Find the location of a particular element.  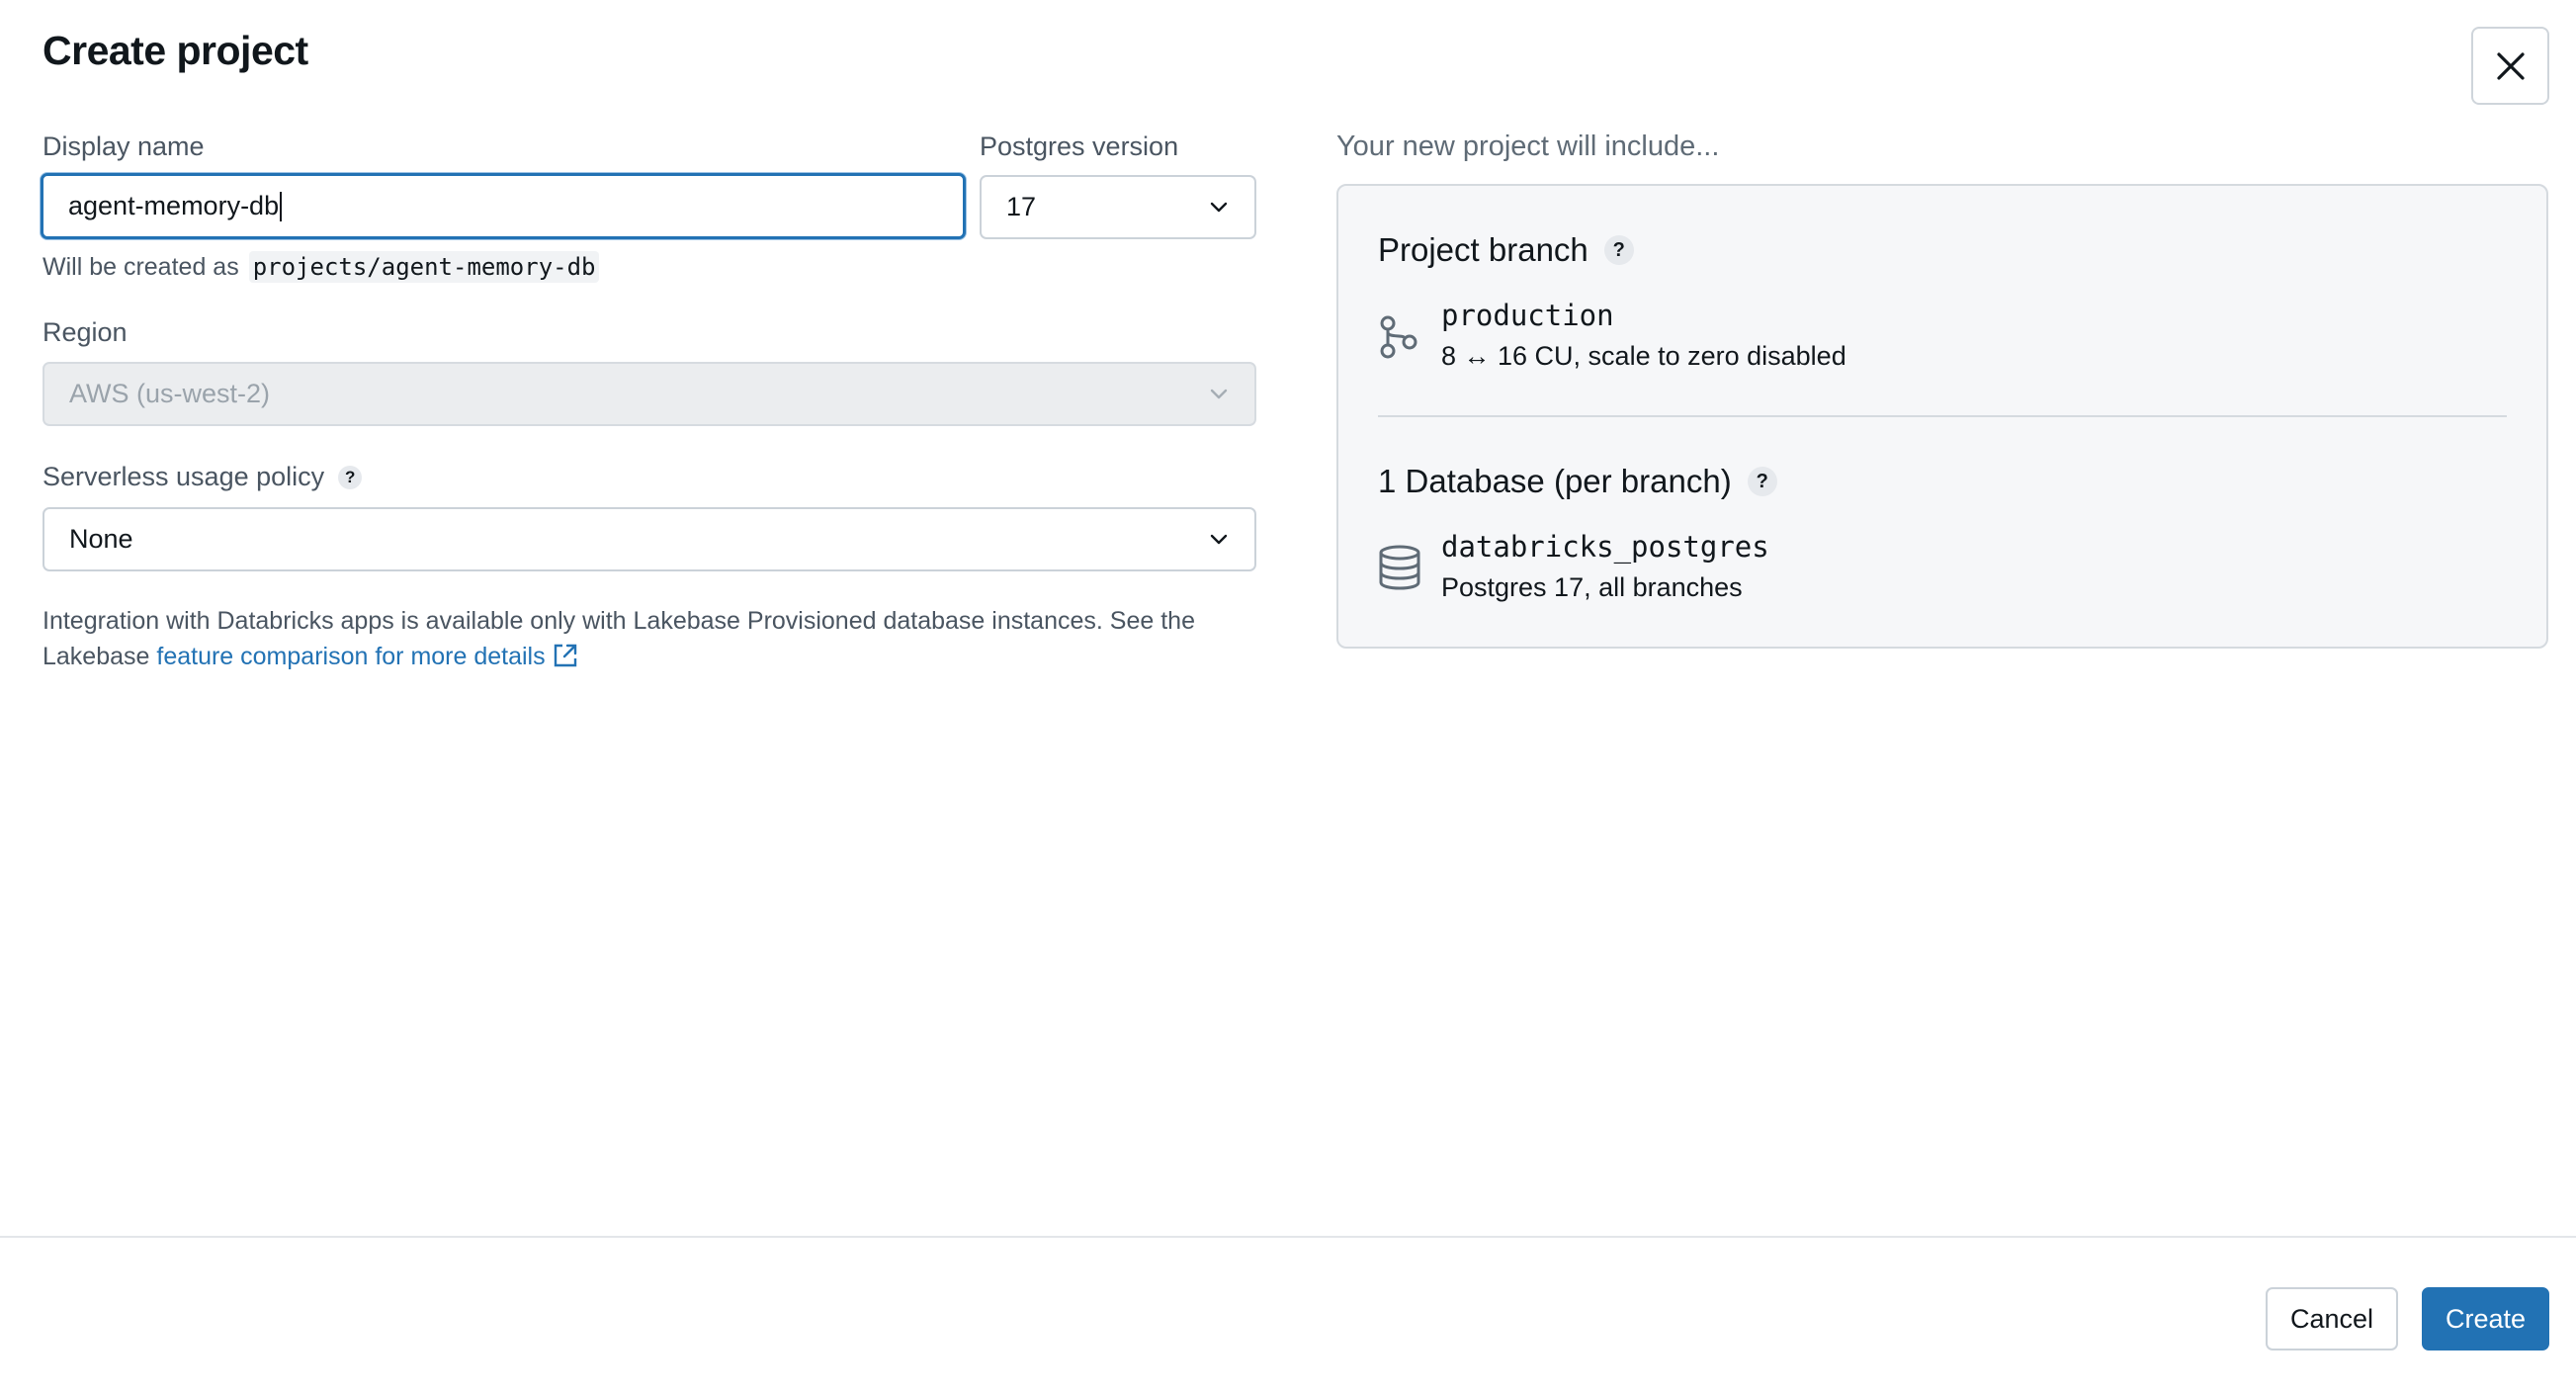

database-heading-text: 1 Database (per branch) is located at coordinates (1555, 481).